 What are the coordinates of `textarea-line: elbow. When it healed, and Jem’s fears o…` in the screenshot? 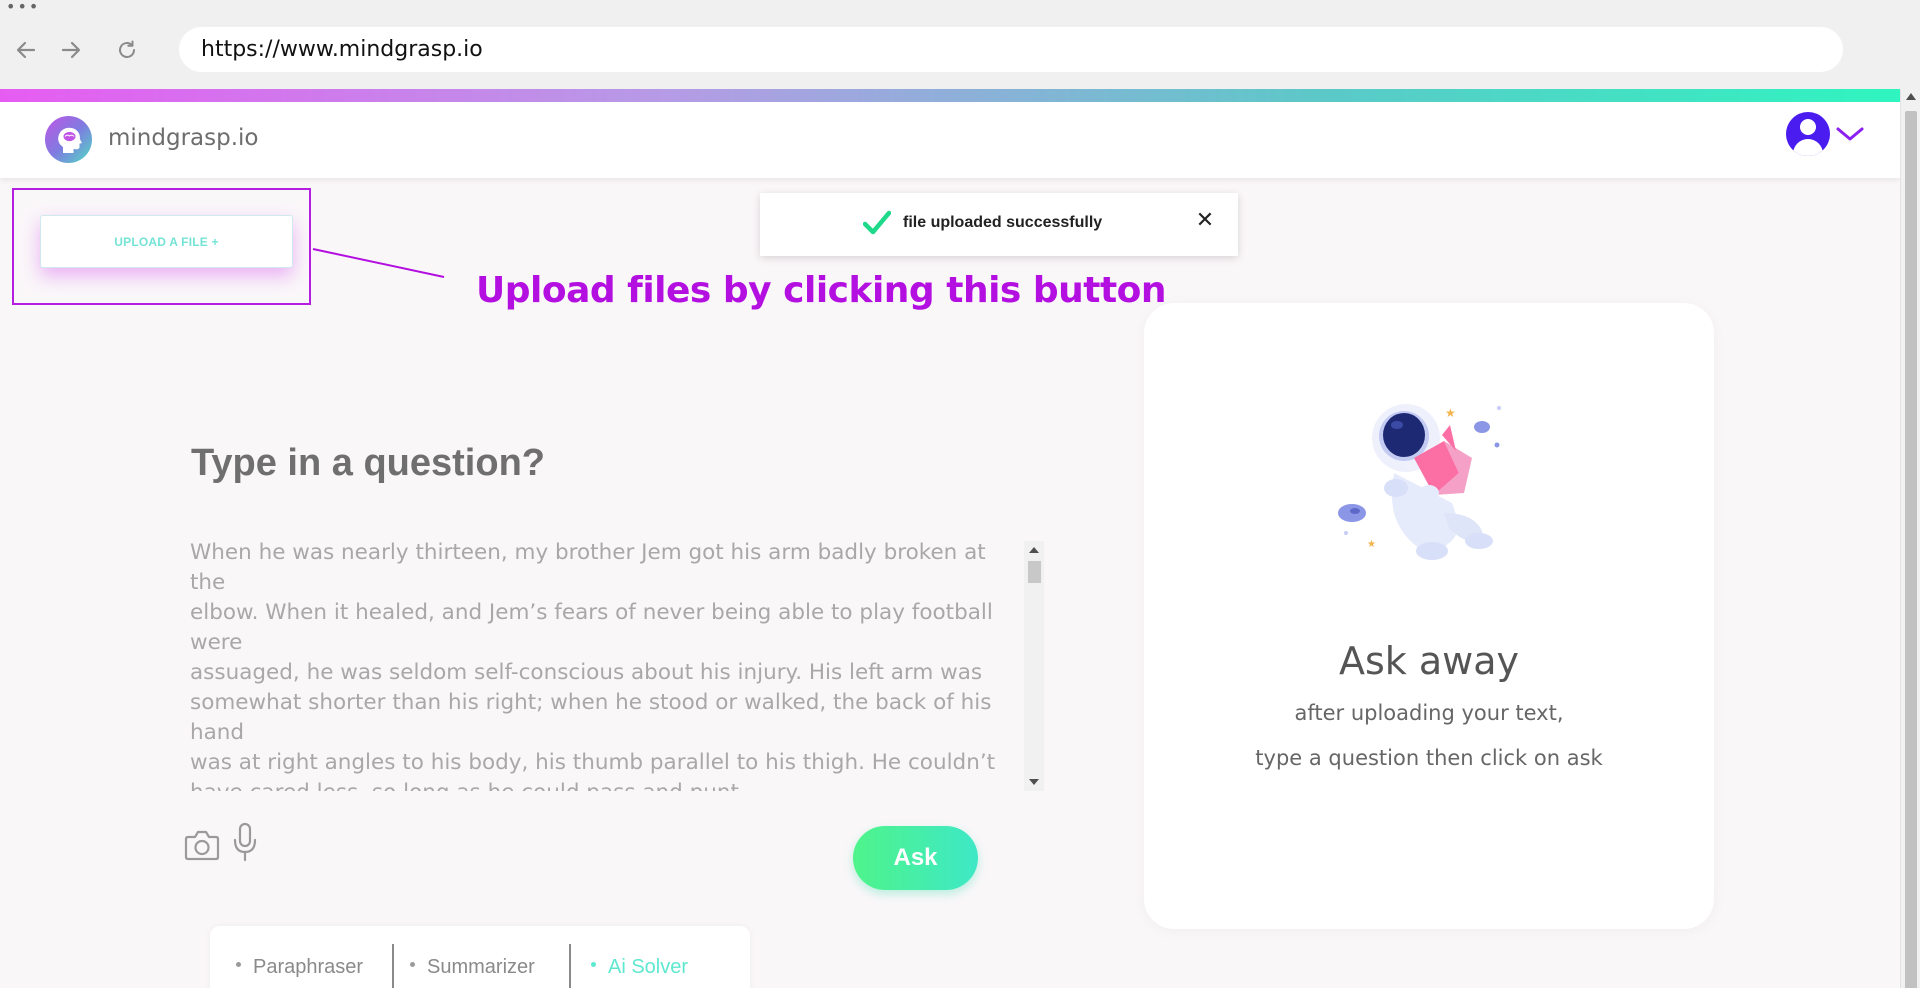 It's located at (591, 612).